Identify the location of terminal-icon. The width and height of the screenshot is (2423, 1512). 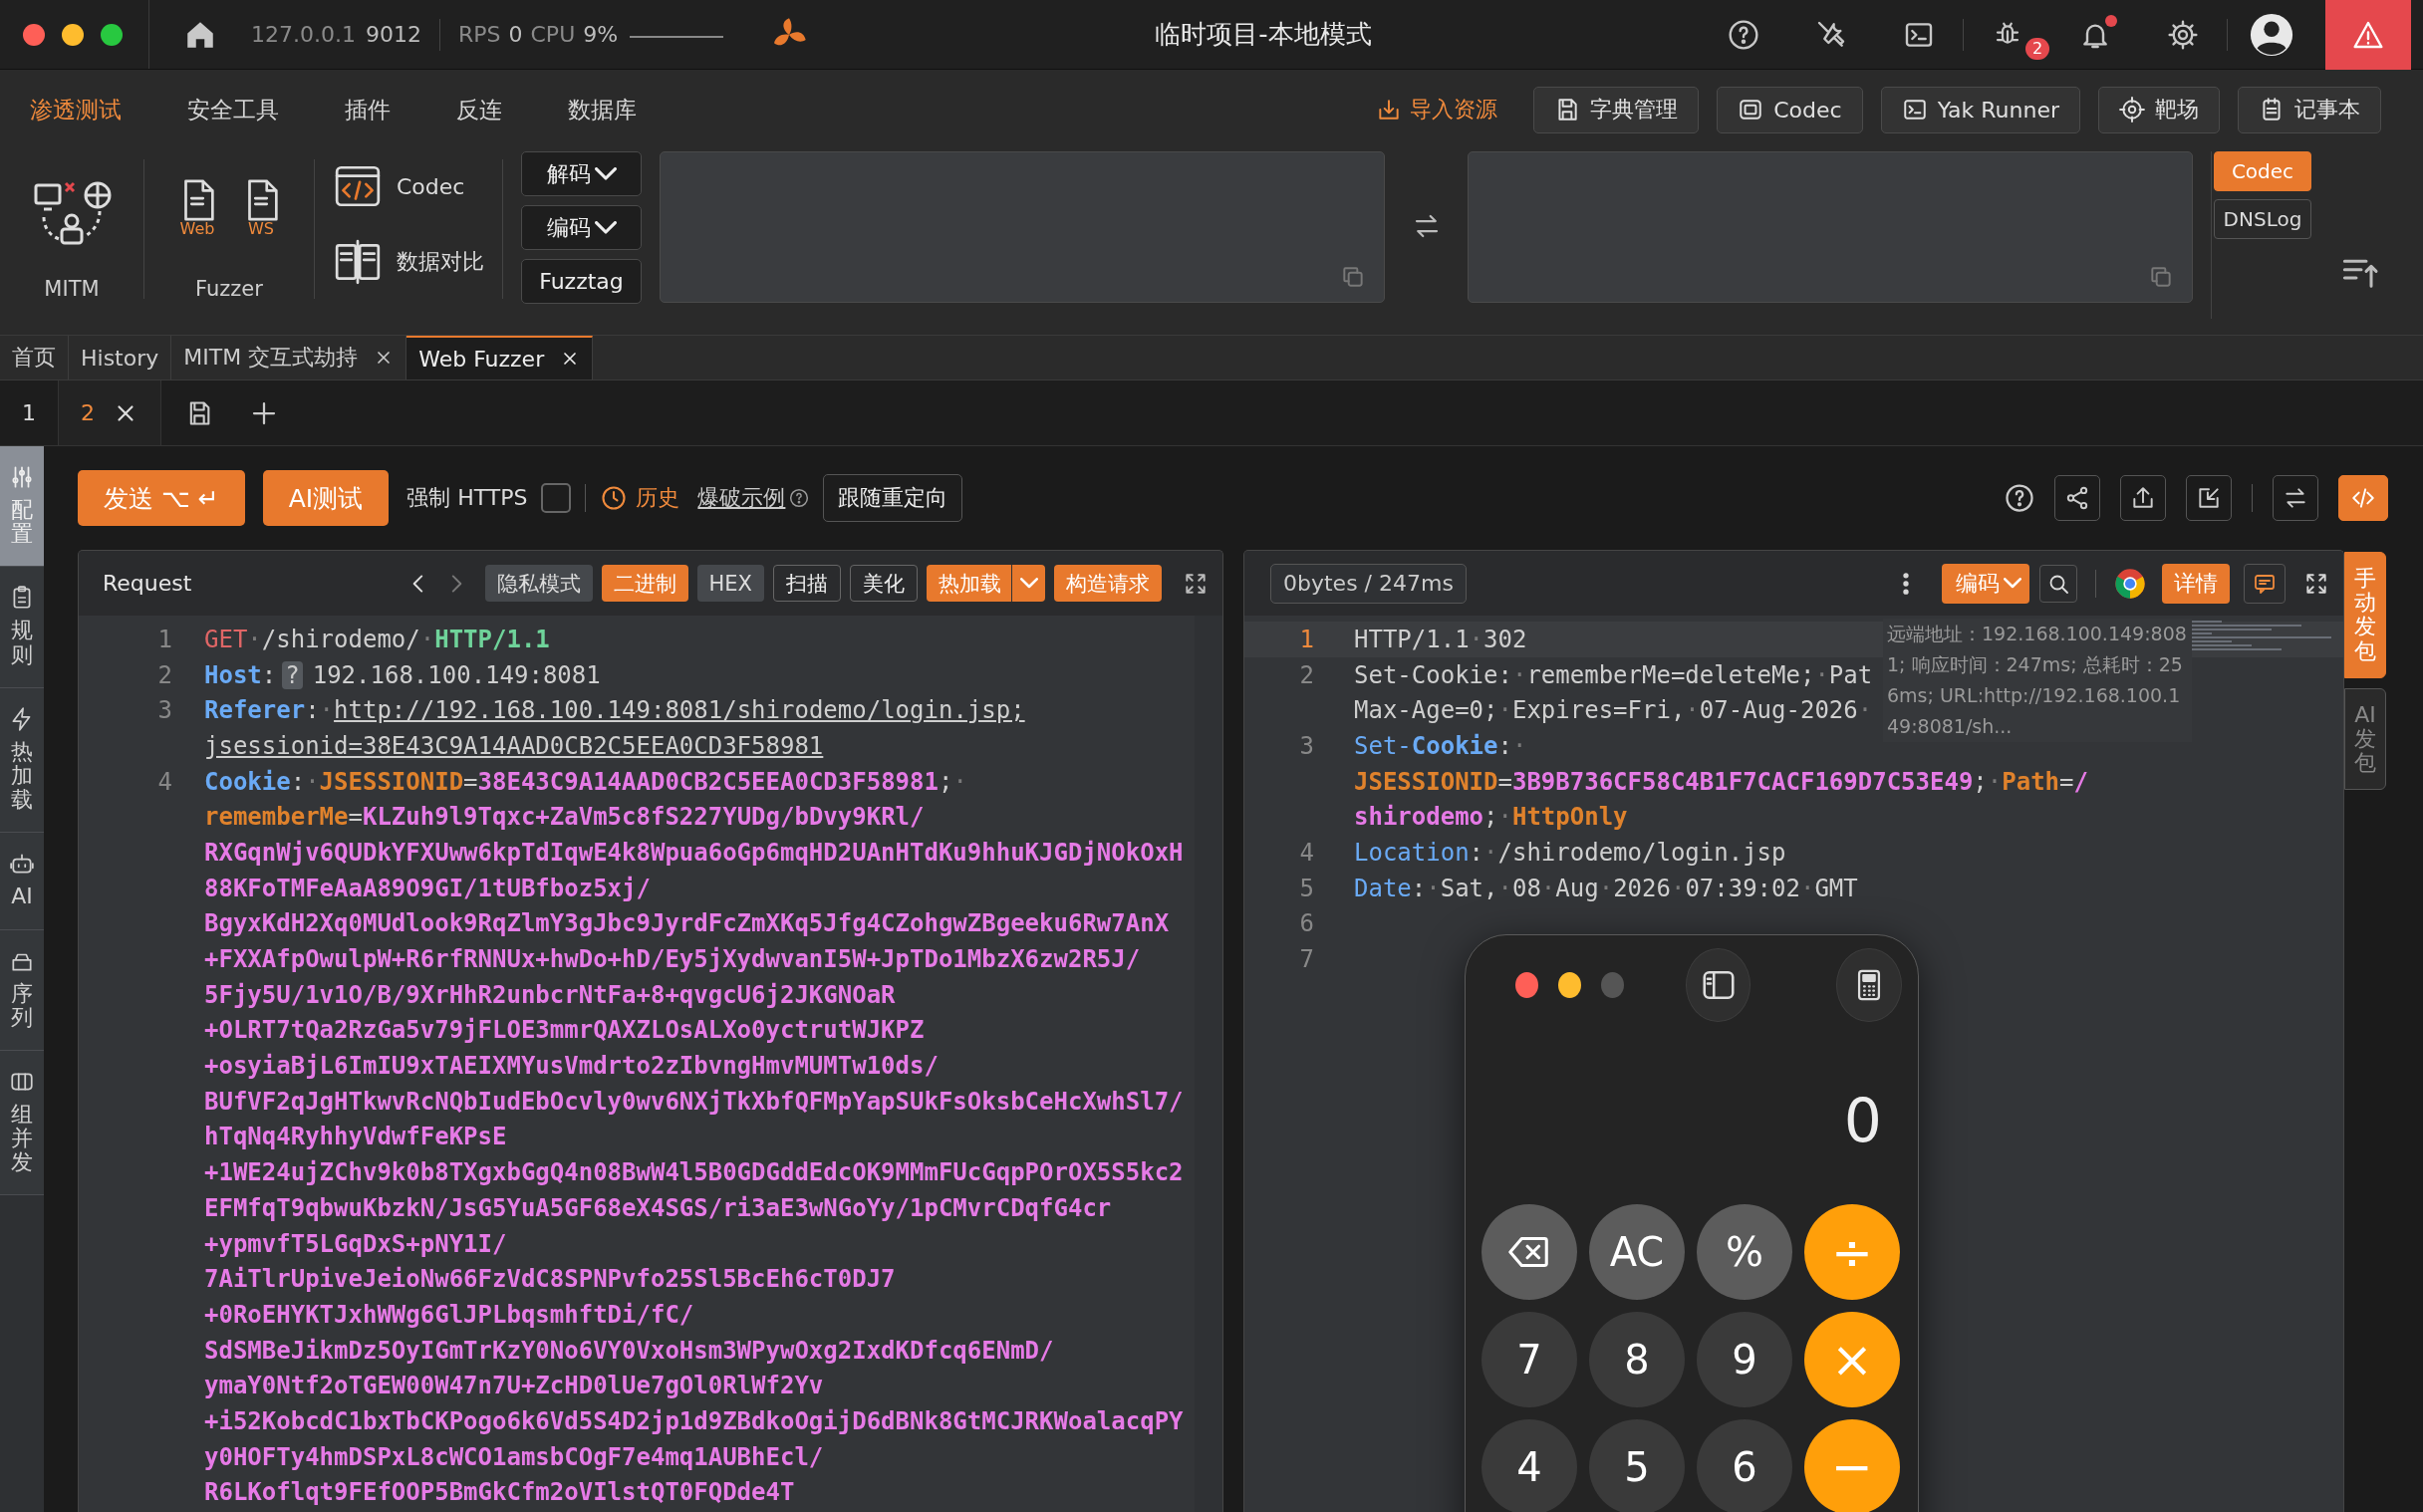
(1914, 110).